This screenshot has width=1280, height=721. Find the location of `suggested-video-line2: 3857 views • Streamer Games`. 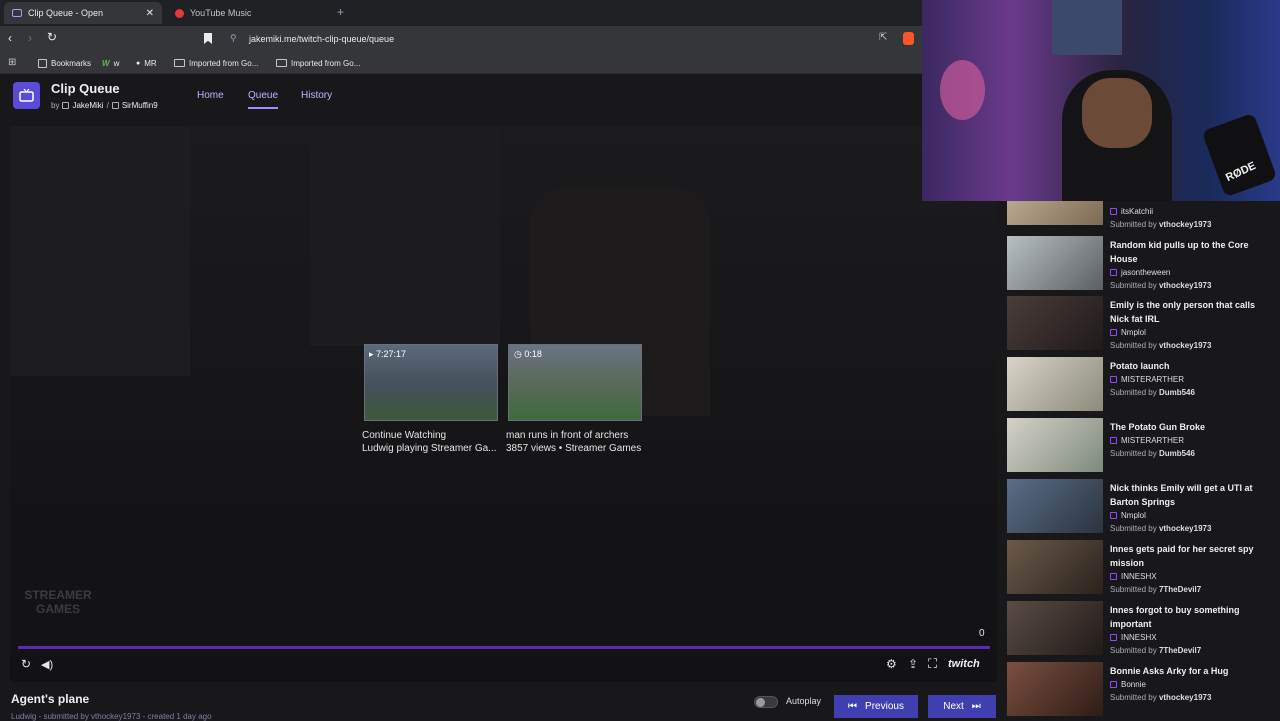

suggested-video-line2: 3857 views • Streamer Games is located at coordinates (573, 448).